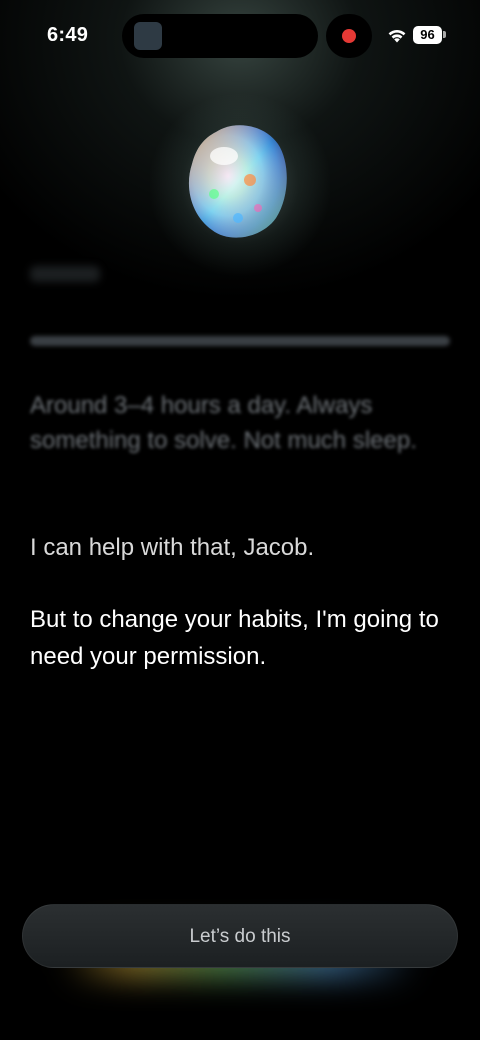  I want to click on wifi-icon, so click(397, 36).